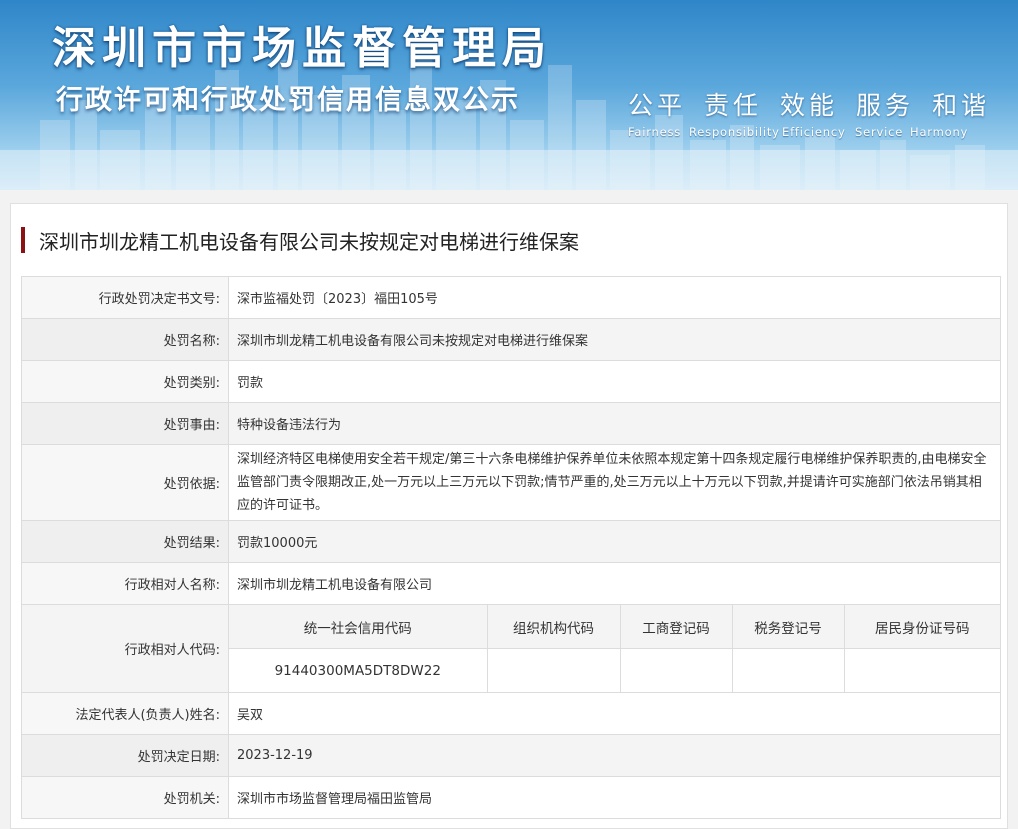  What do you see at coordinates (125, 713) in the screenshot?
I see `legal-rep-label: 法定代表人(负责人)姓名:` at bounding box center [125, 713].